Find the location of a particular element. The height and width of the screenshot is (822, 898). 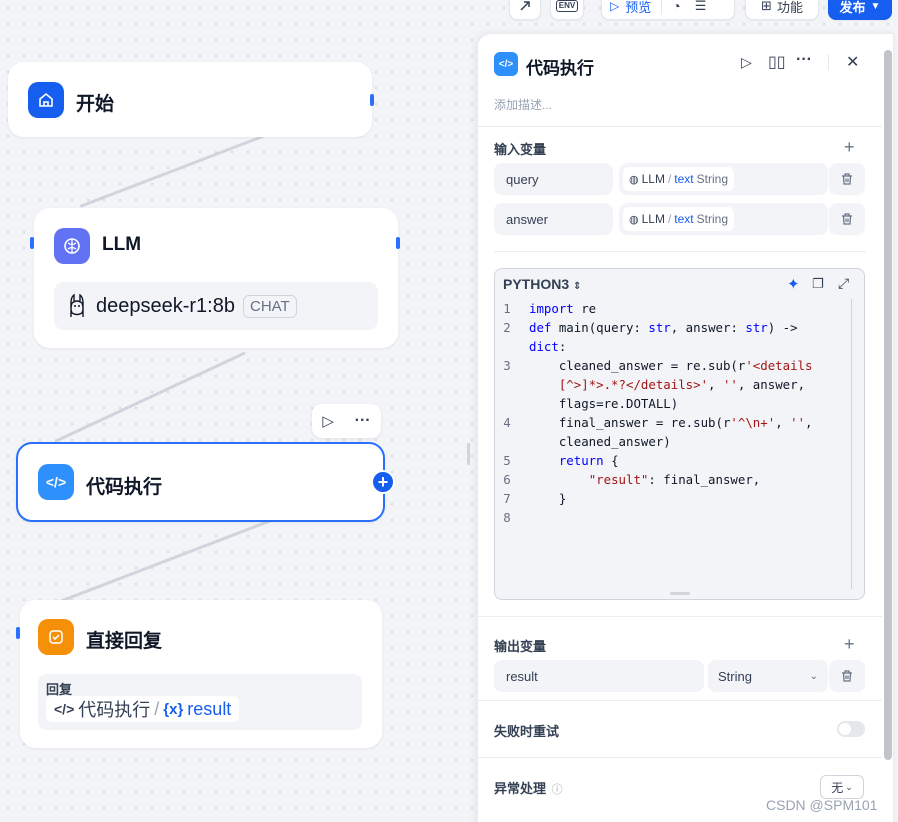

code-node: </> 代码执行 is located at coordinates (200, 482).